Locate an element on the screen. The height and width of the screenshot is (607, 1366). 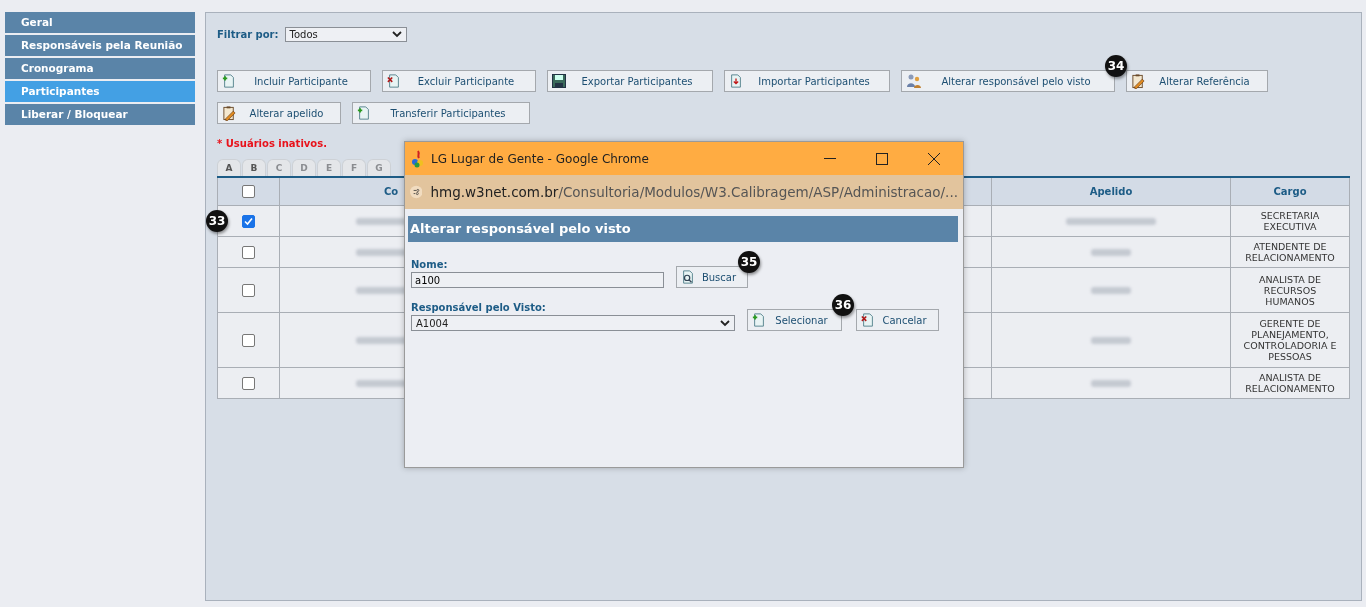
toolbar-button: Importar Participantes is located at coordinates (807, 81).